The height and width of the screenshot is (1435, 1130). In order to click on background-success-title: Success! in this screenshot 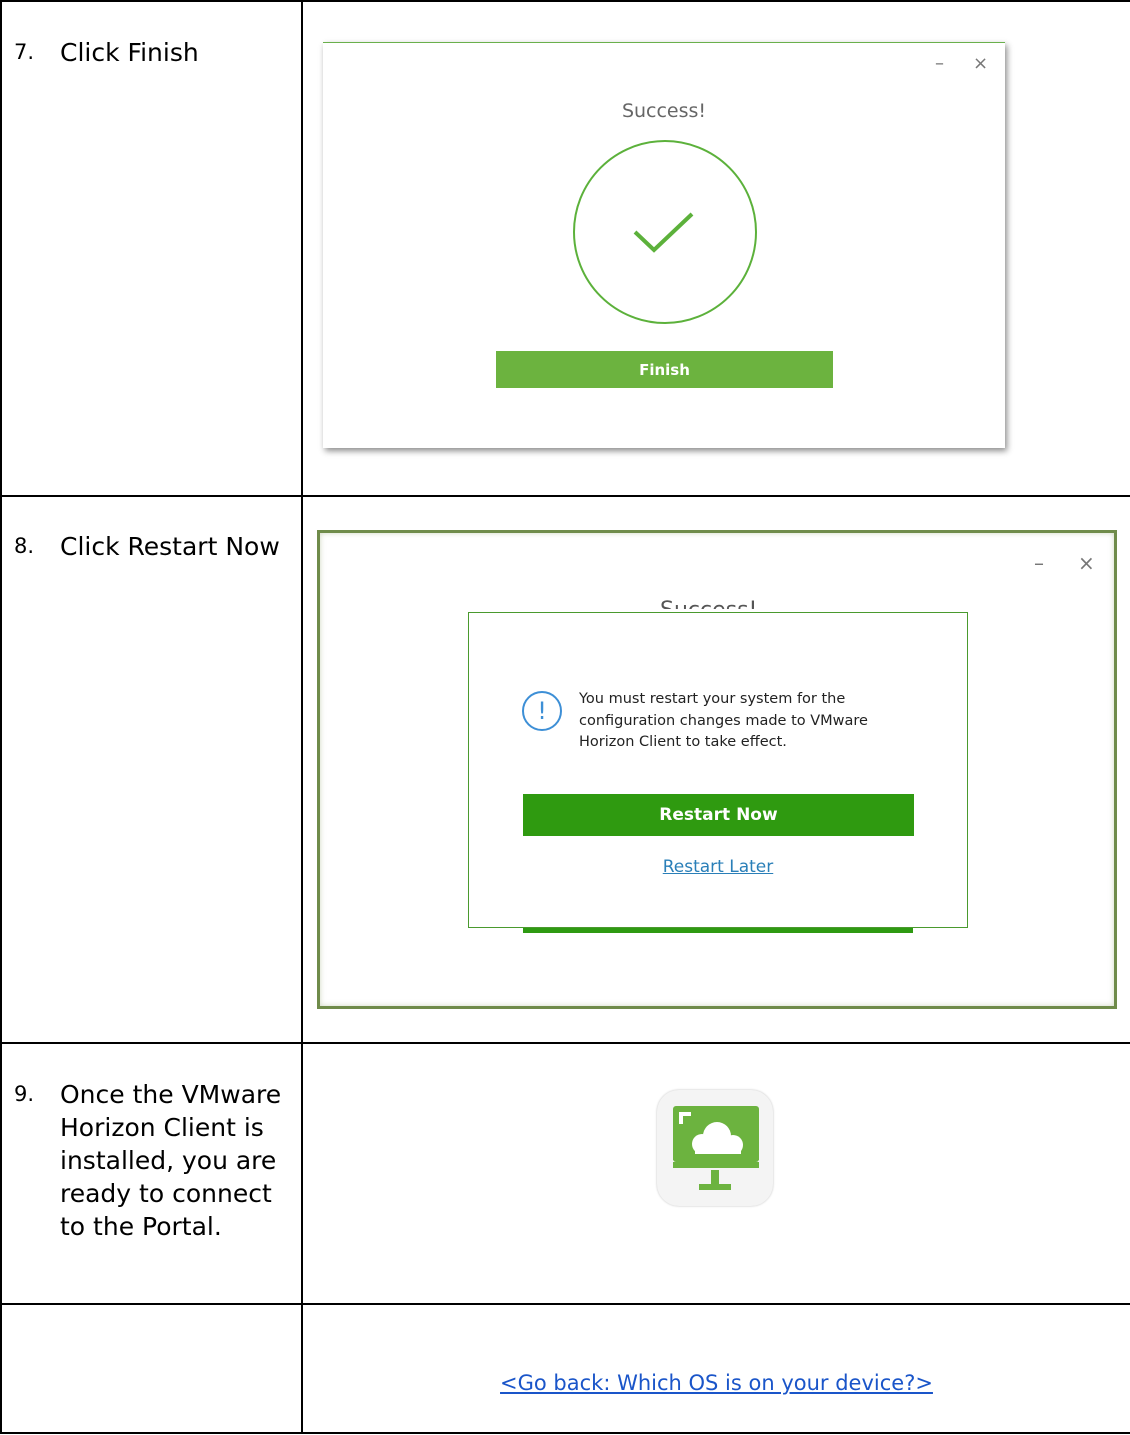, I will do `click(720, 602)`.